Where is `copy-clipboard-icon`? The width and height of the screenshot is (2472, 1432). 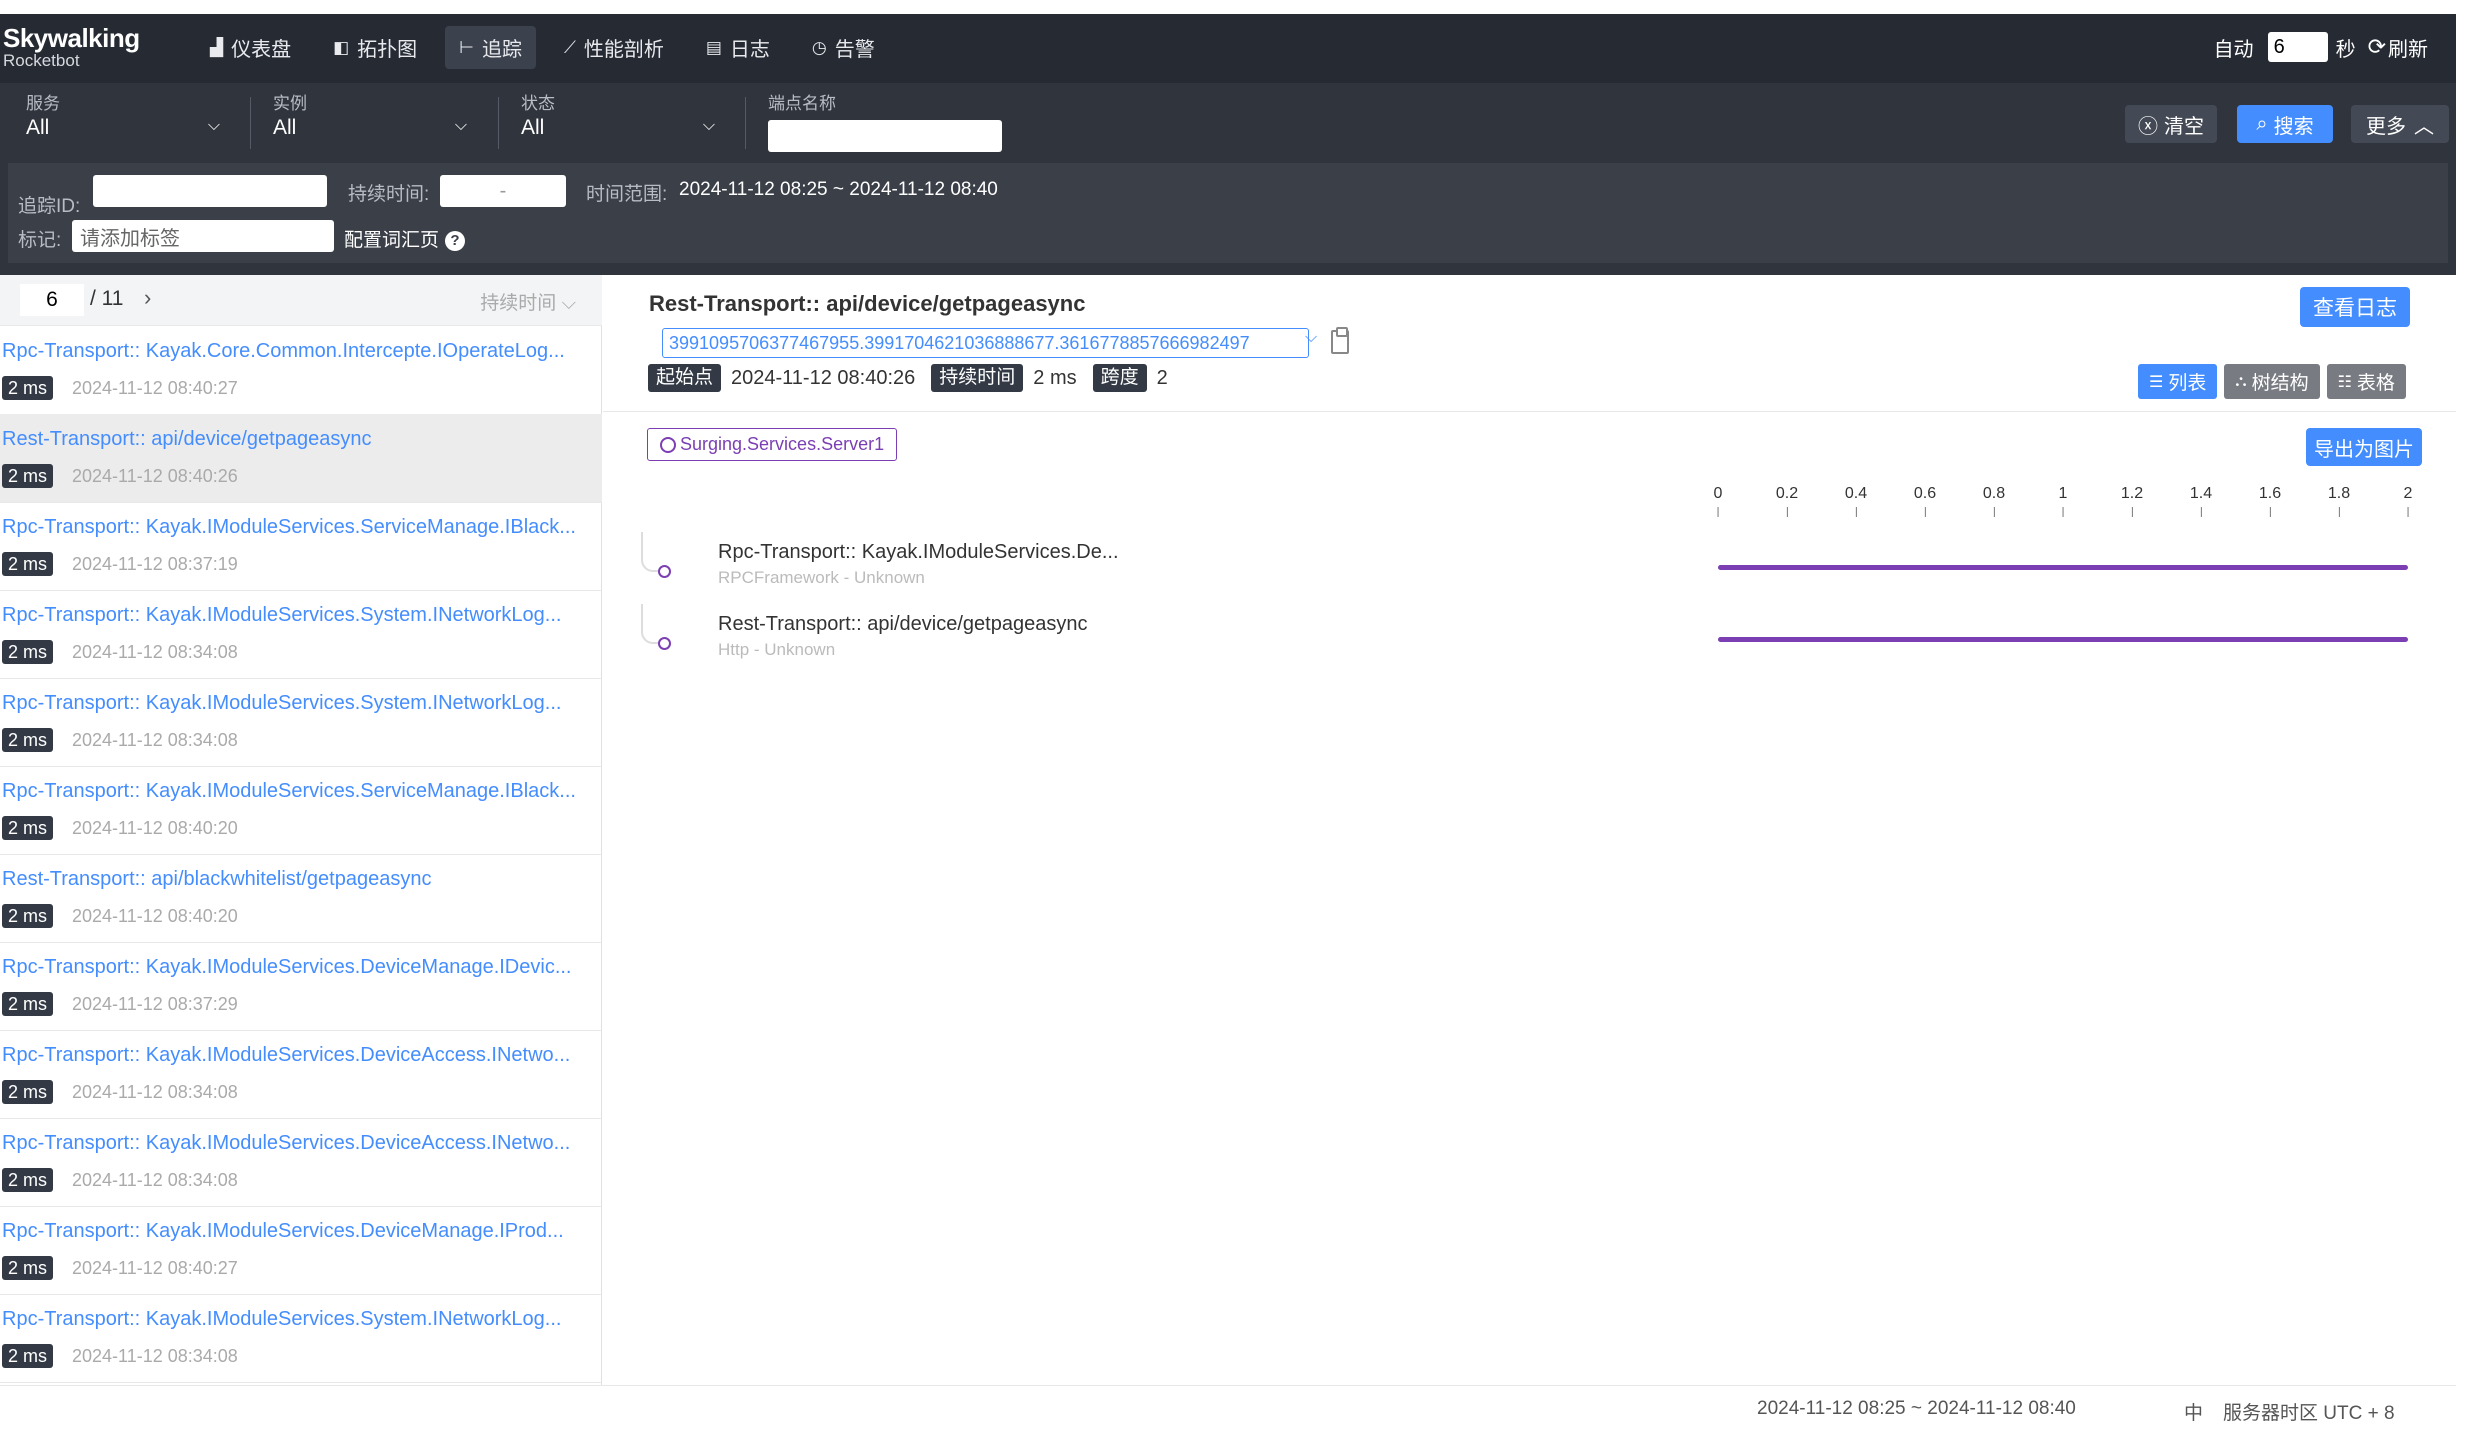
copy-clipboard-icon is located at coordinates (1340, 340).